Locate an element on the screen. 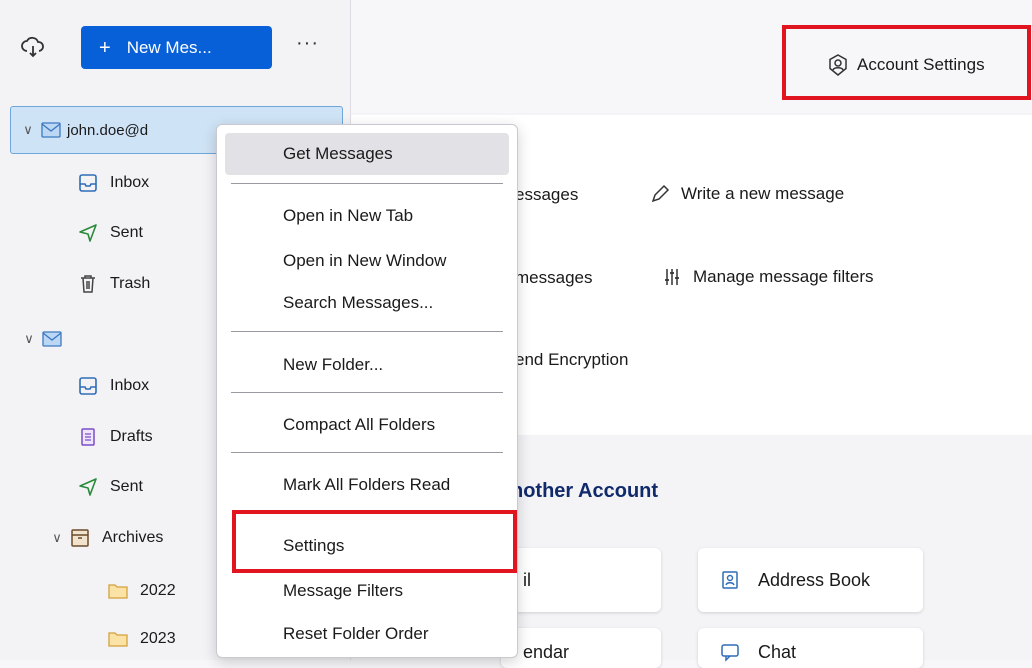 This screenshot has width=1032, height=668. menu-item-open-new-window: Open in New Window is located at coordinates (367, 261).